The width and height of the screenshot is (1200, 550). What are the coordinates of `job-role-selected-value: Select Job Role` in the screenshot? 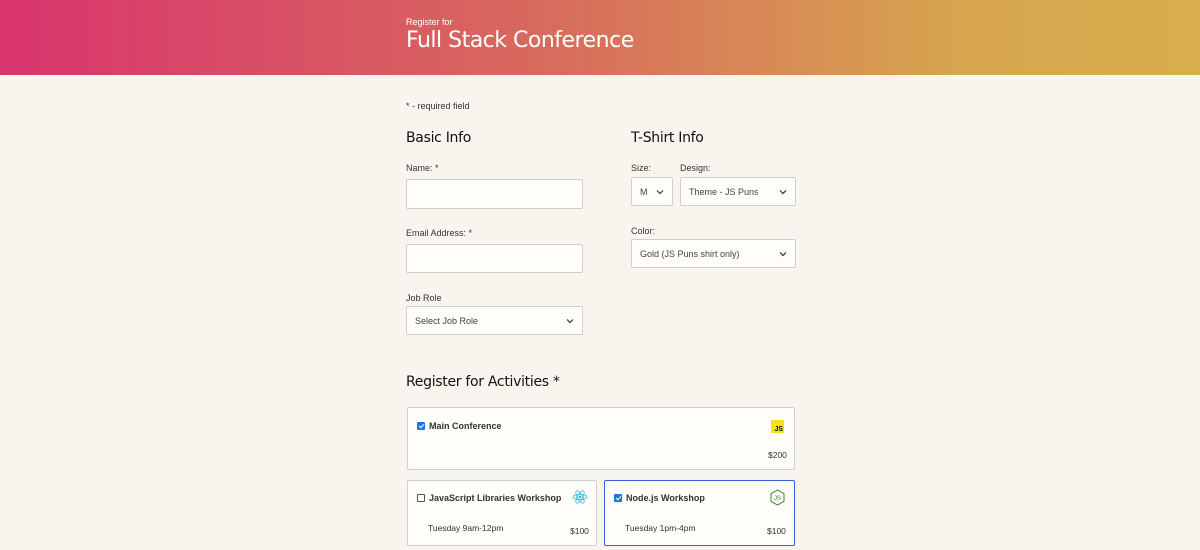 It's located at (447, 320).